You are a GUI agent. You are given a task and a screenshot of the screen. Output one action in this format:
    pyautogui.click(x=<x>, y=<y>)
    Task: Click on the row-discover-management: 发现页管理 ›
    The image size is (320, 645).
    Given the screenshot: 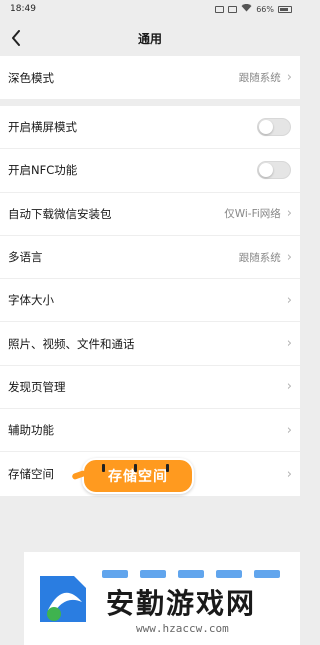 What is the action you would take?
    pyautogui.click(x=150, y=388)
    